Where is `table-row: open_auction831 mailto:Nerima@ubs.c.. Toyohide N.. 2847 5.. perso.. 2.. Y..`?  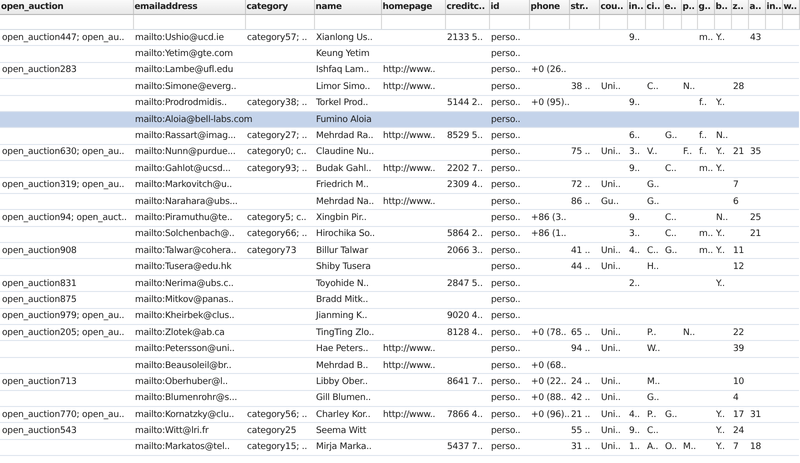
table-row: open_auction831 mailto:Nerima@ubs.c.. Toyohide N.. 2847 5.. perso.. 2.. Y.. is located at coordinates (399, 283).